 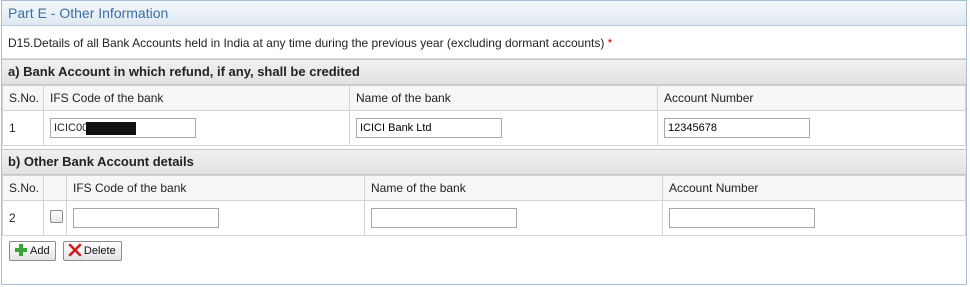 I want to click on ifs-code-value: ICIC00, so click(x=71, y=128).